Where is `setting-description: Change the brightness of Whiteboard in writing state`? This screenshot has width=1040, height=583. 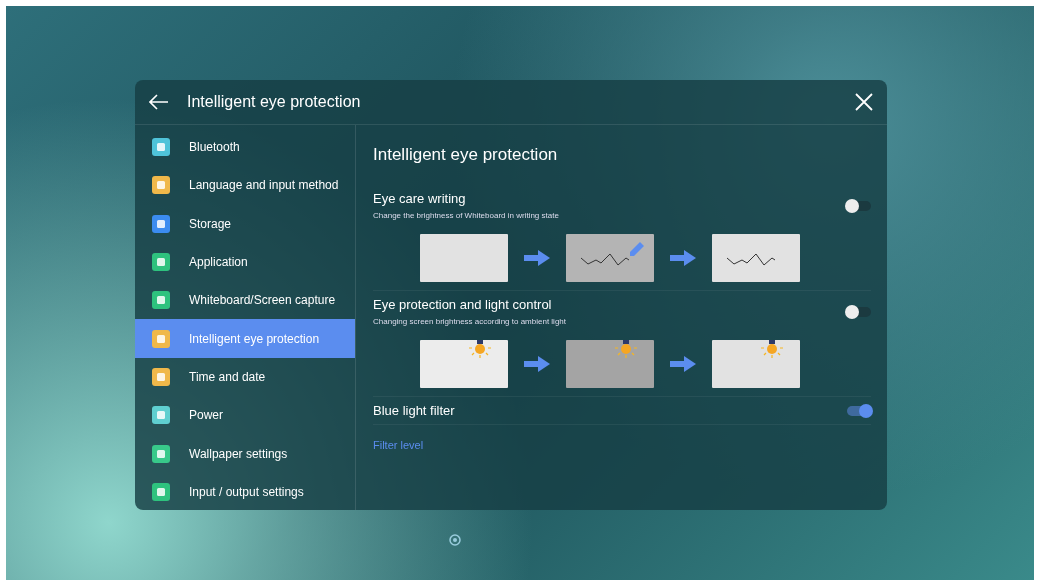
setting-description: Change the brightness of Whiteboard in writing state is located at coordinates (466, 215).